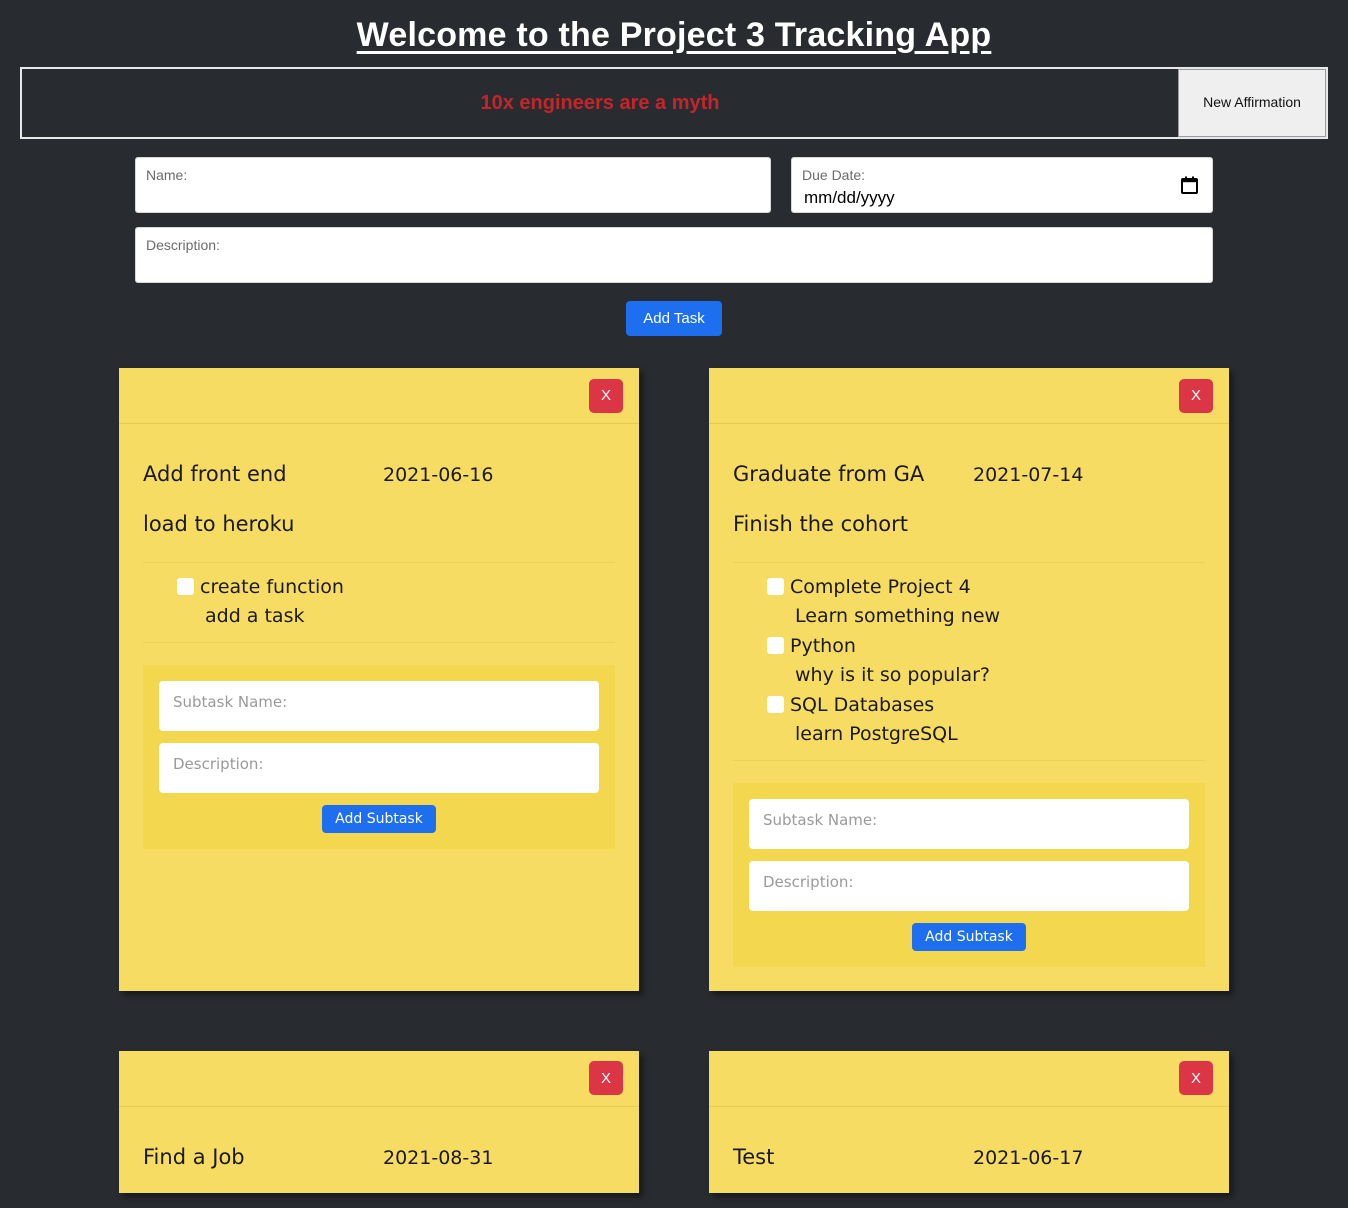 This screenshot has width=1348, height=1208. I want to click on task-name-placeholder: Name:, so click(167, 175).